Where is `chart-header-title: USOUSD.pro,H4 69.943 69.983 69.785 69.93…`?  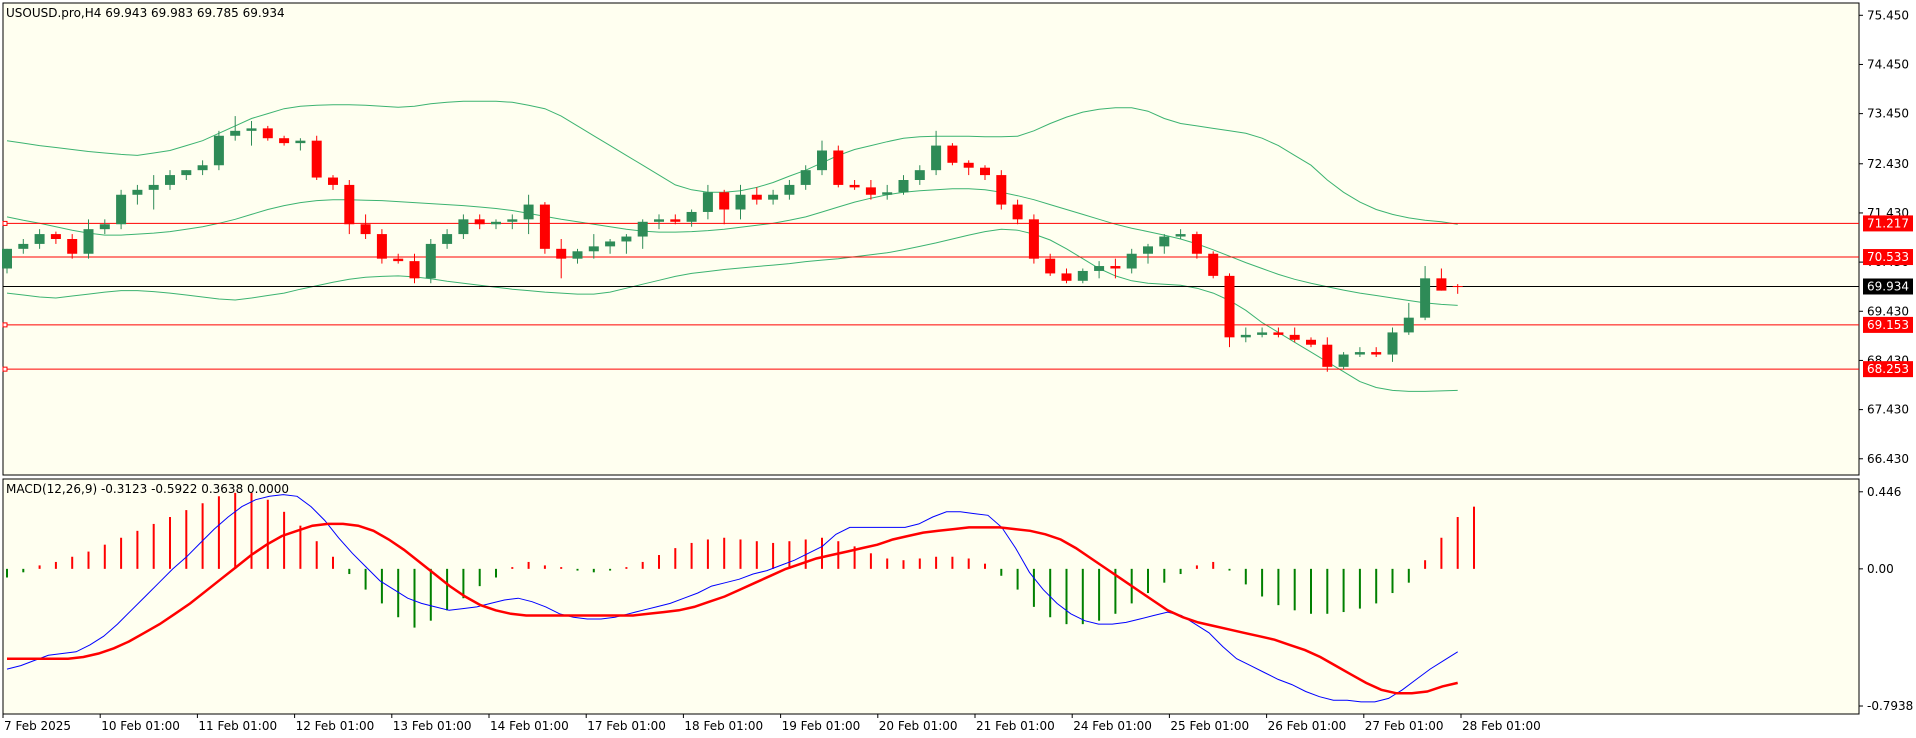
chart-header-title: USOUSD.pro,H4 69.943 69.983 69.785 69.93… is located at coordinates (145, 13).